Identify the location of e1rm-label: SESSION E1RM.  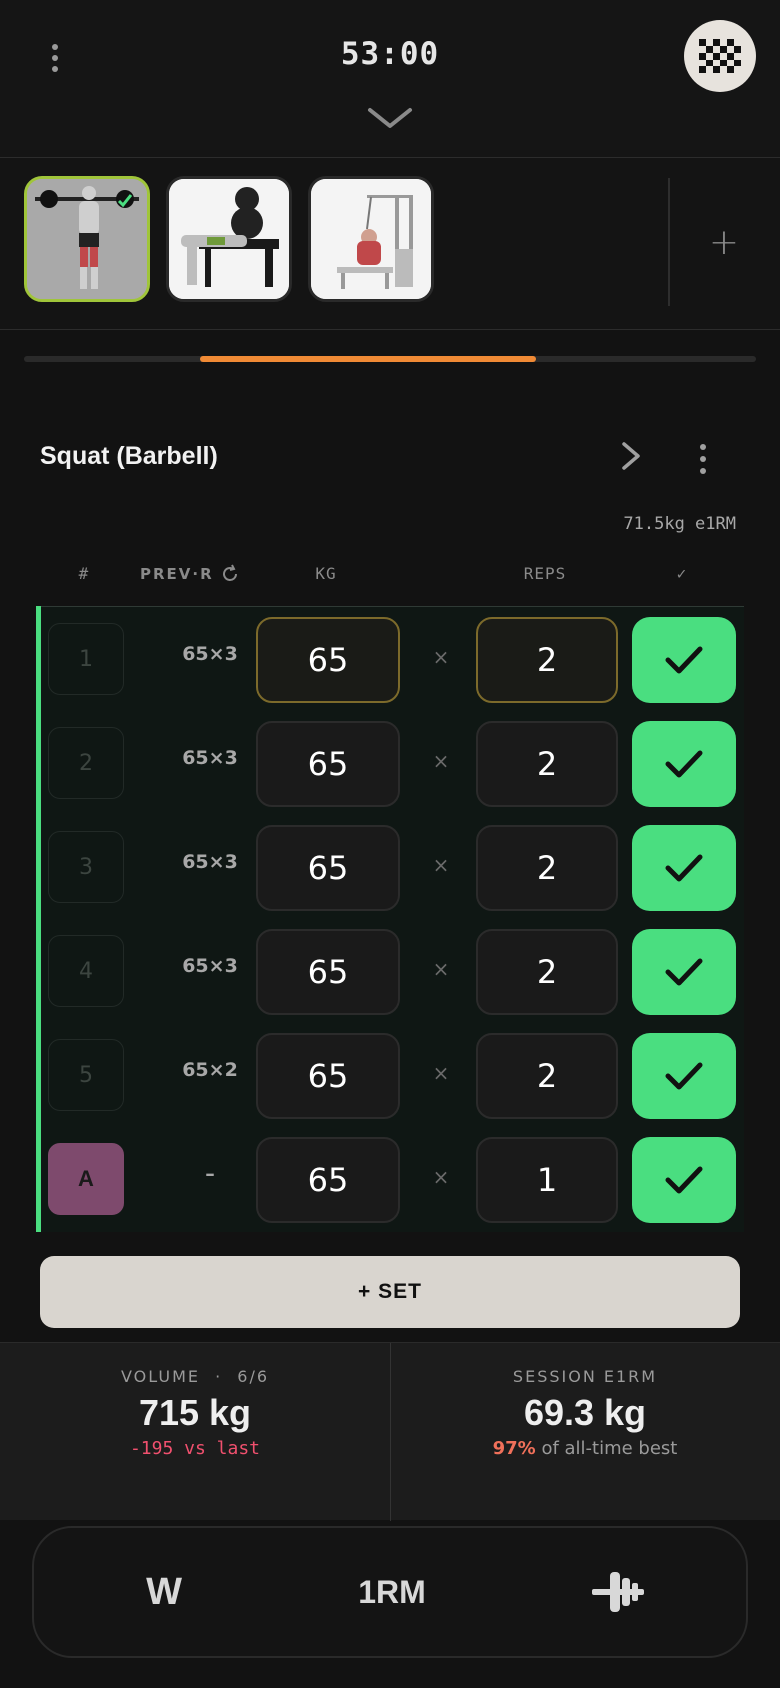
(585, 1376).